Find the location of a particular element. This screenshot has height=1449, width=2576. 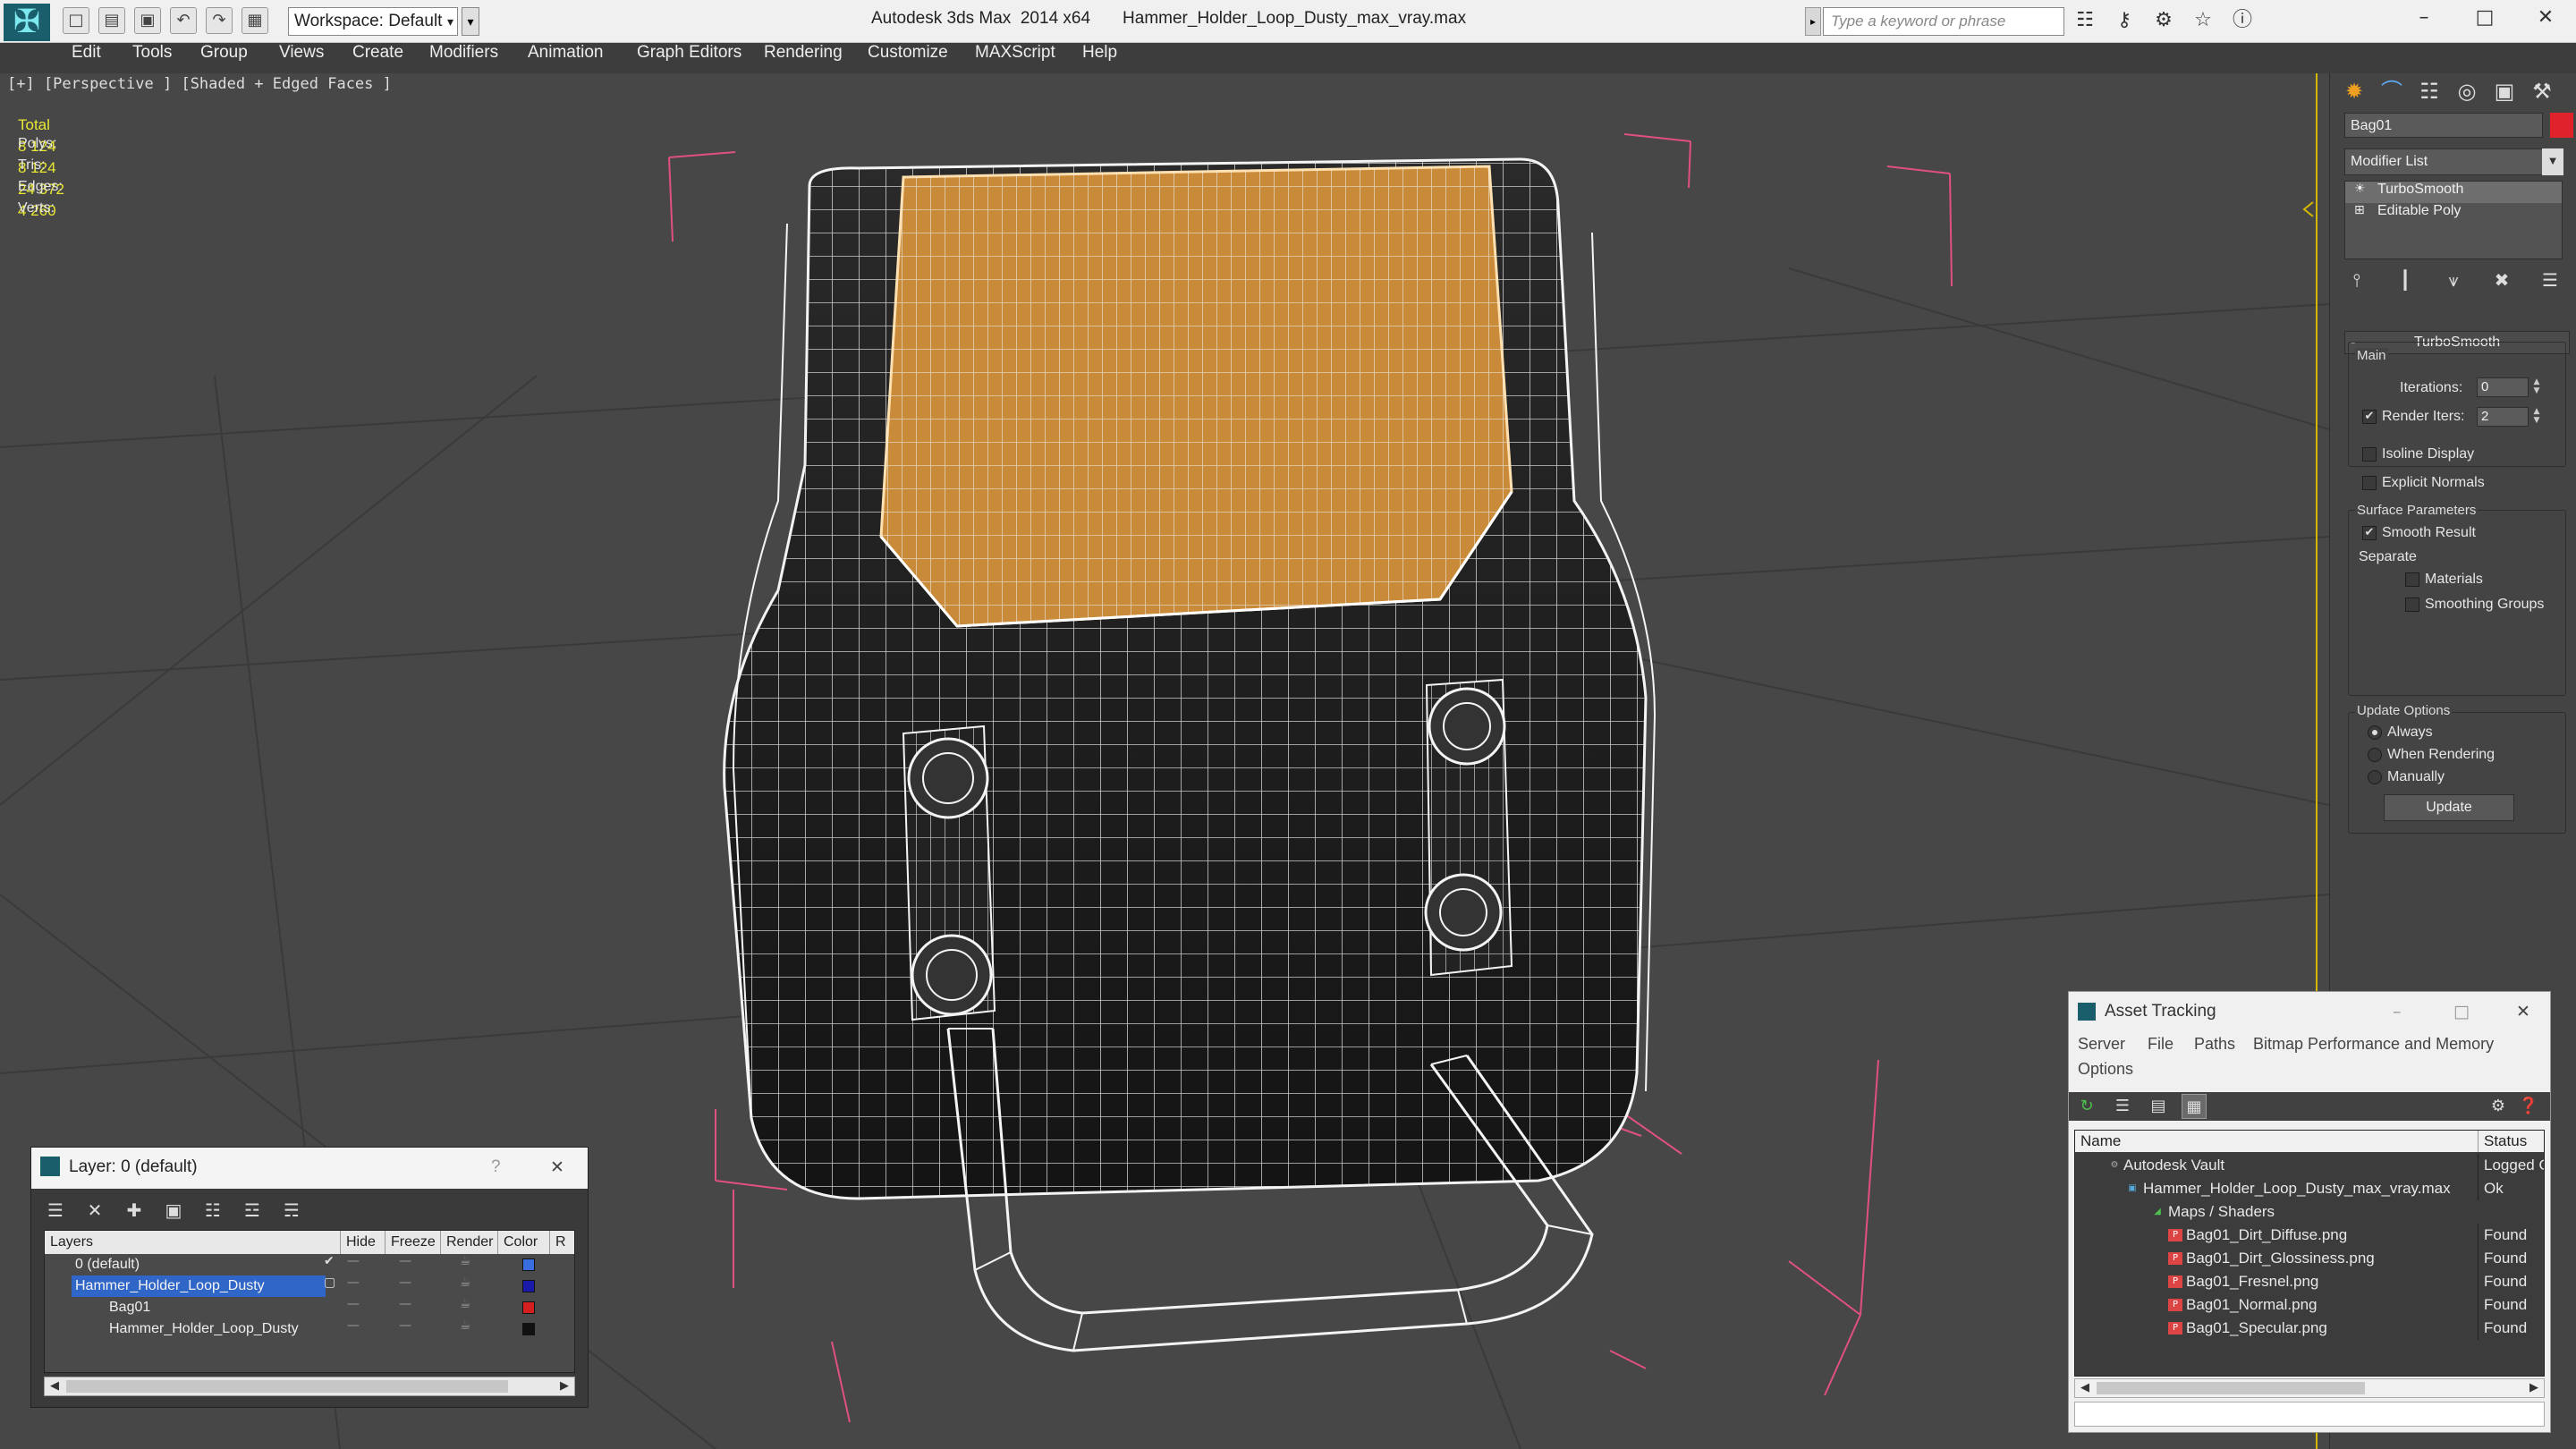

col-name: Name is located at coordinates (2276, 1141).